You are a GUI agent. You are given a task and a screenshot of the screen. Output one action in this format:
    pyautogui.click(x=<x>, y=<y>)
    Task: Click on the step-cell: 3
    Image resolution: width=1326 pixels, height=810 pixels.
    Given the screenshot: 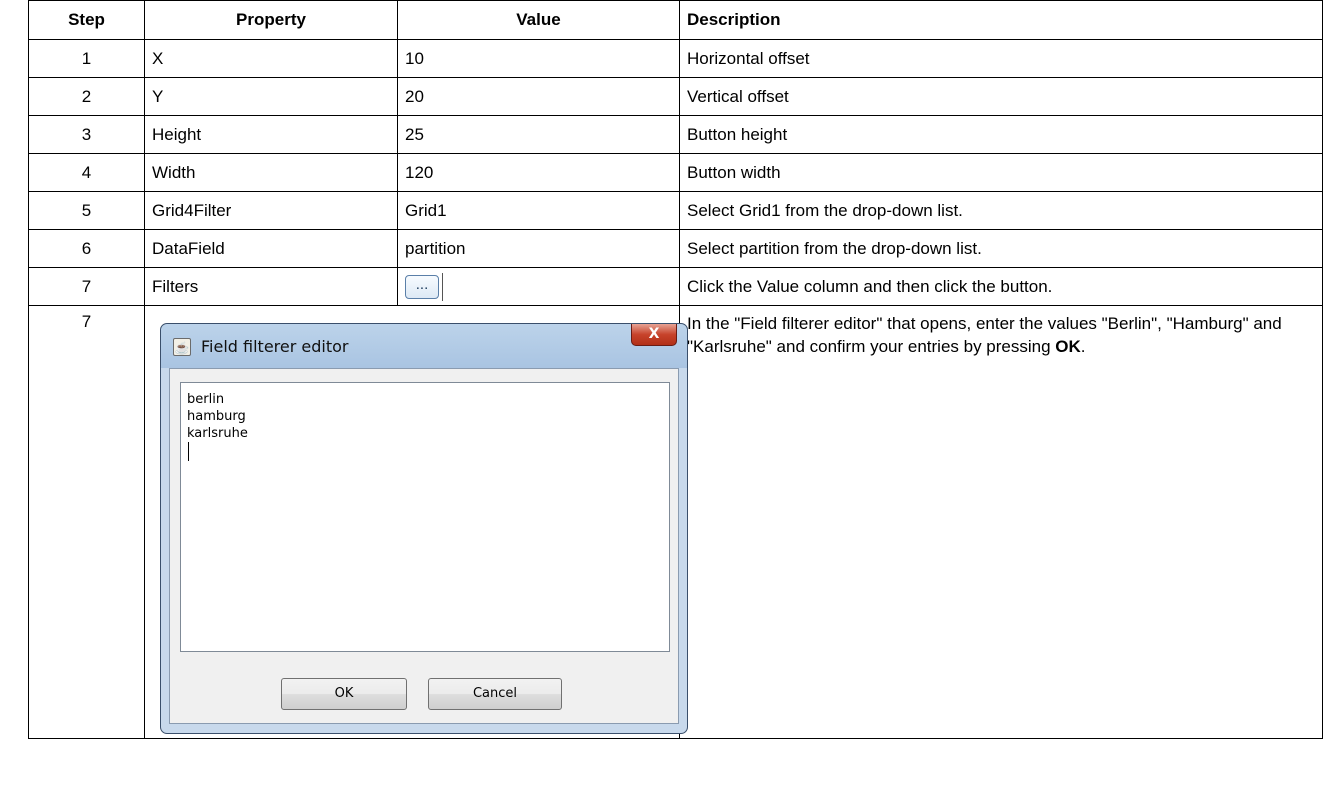 What is the action you would take?
    pyautogui.click(x=86, y=134)
    